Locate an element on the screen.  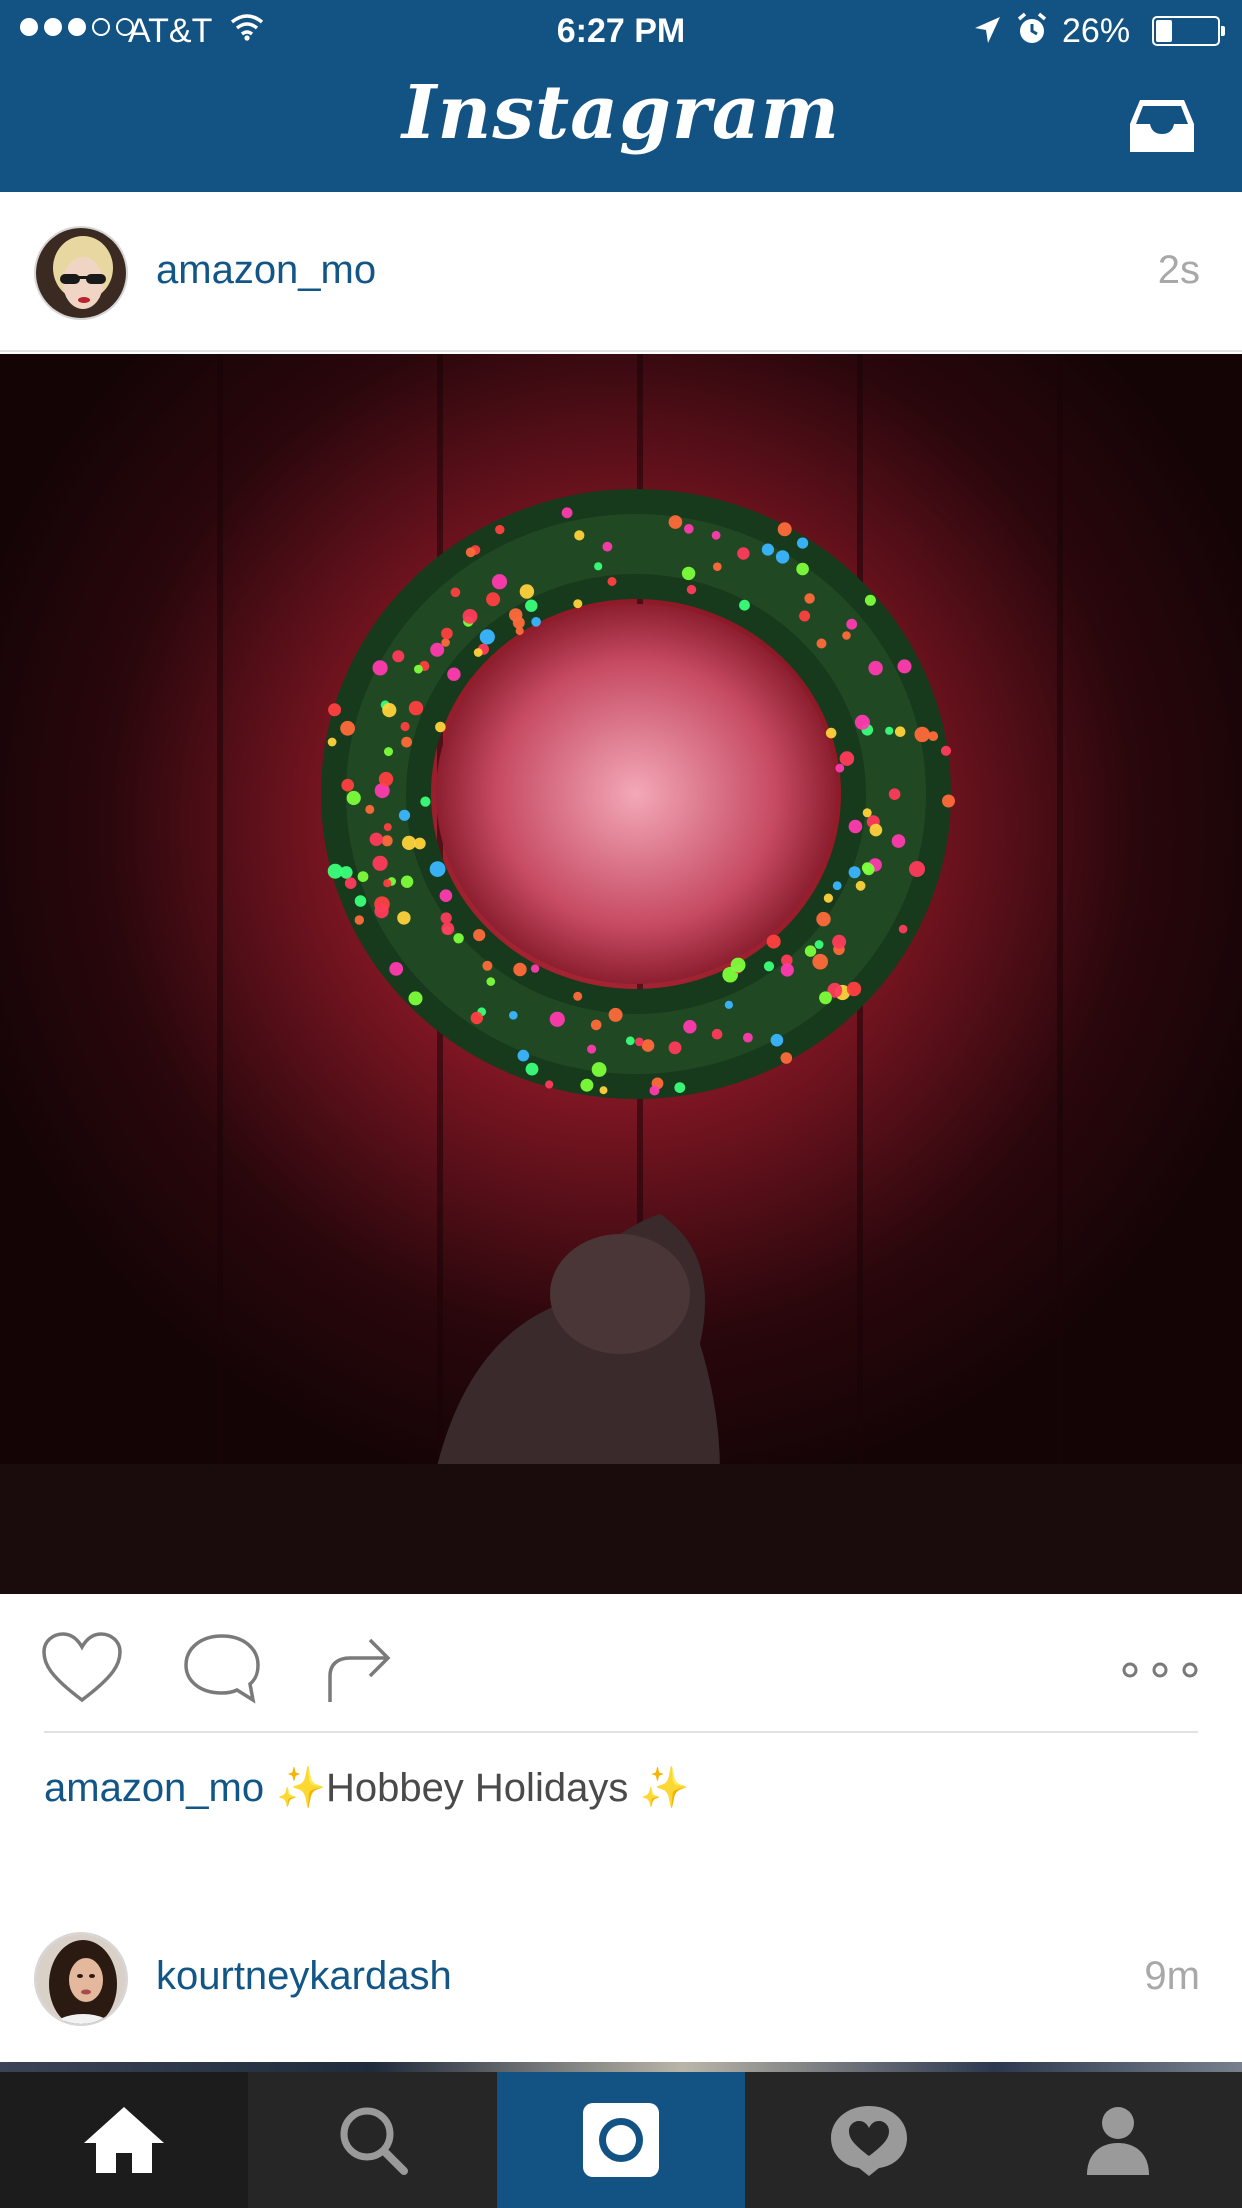
post-caption: amazon_mo ✨Hobbey Holidays ✨ is located at coordinates (366, 1787).